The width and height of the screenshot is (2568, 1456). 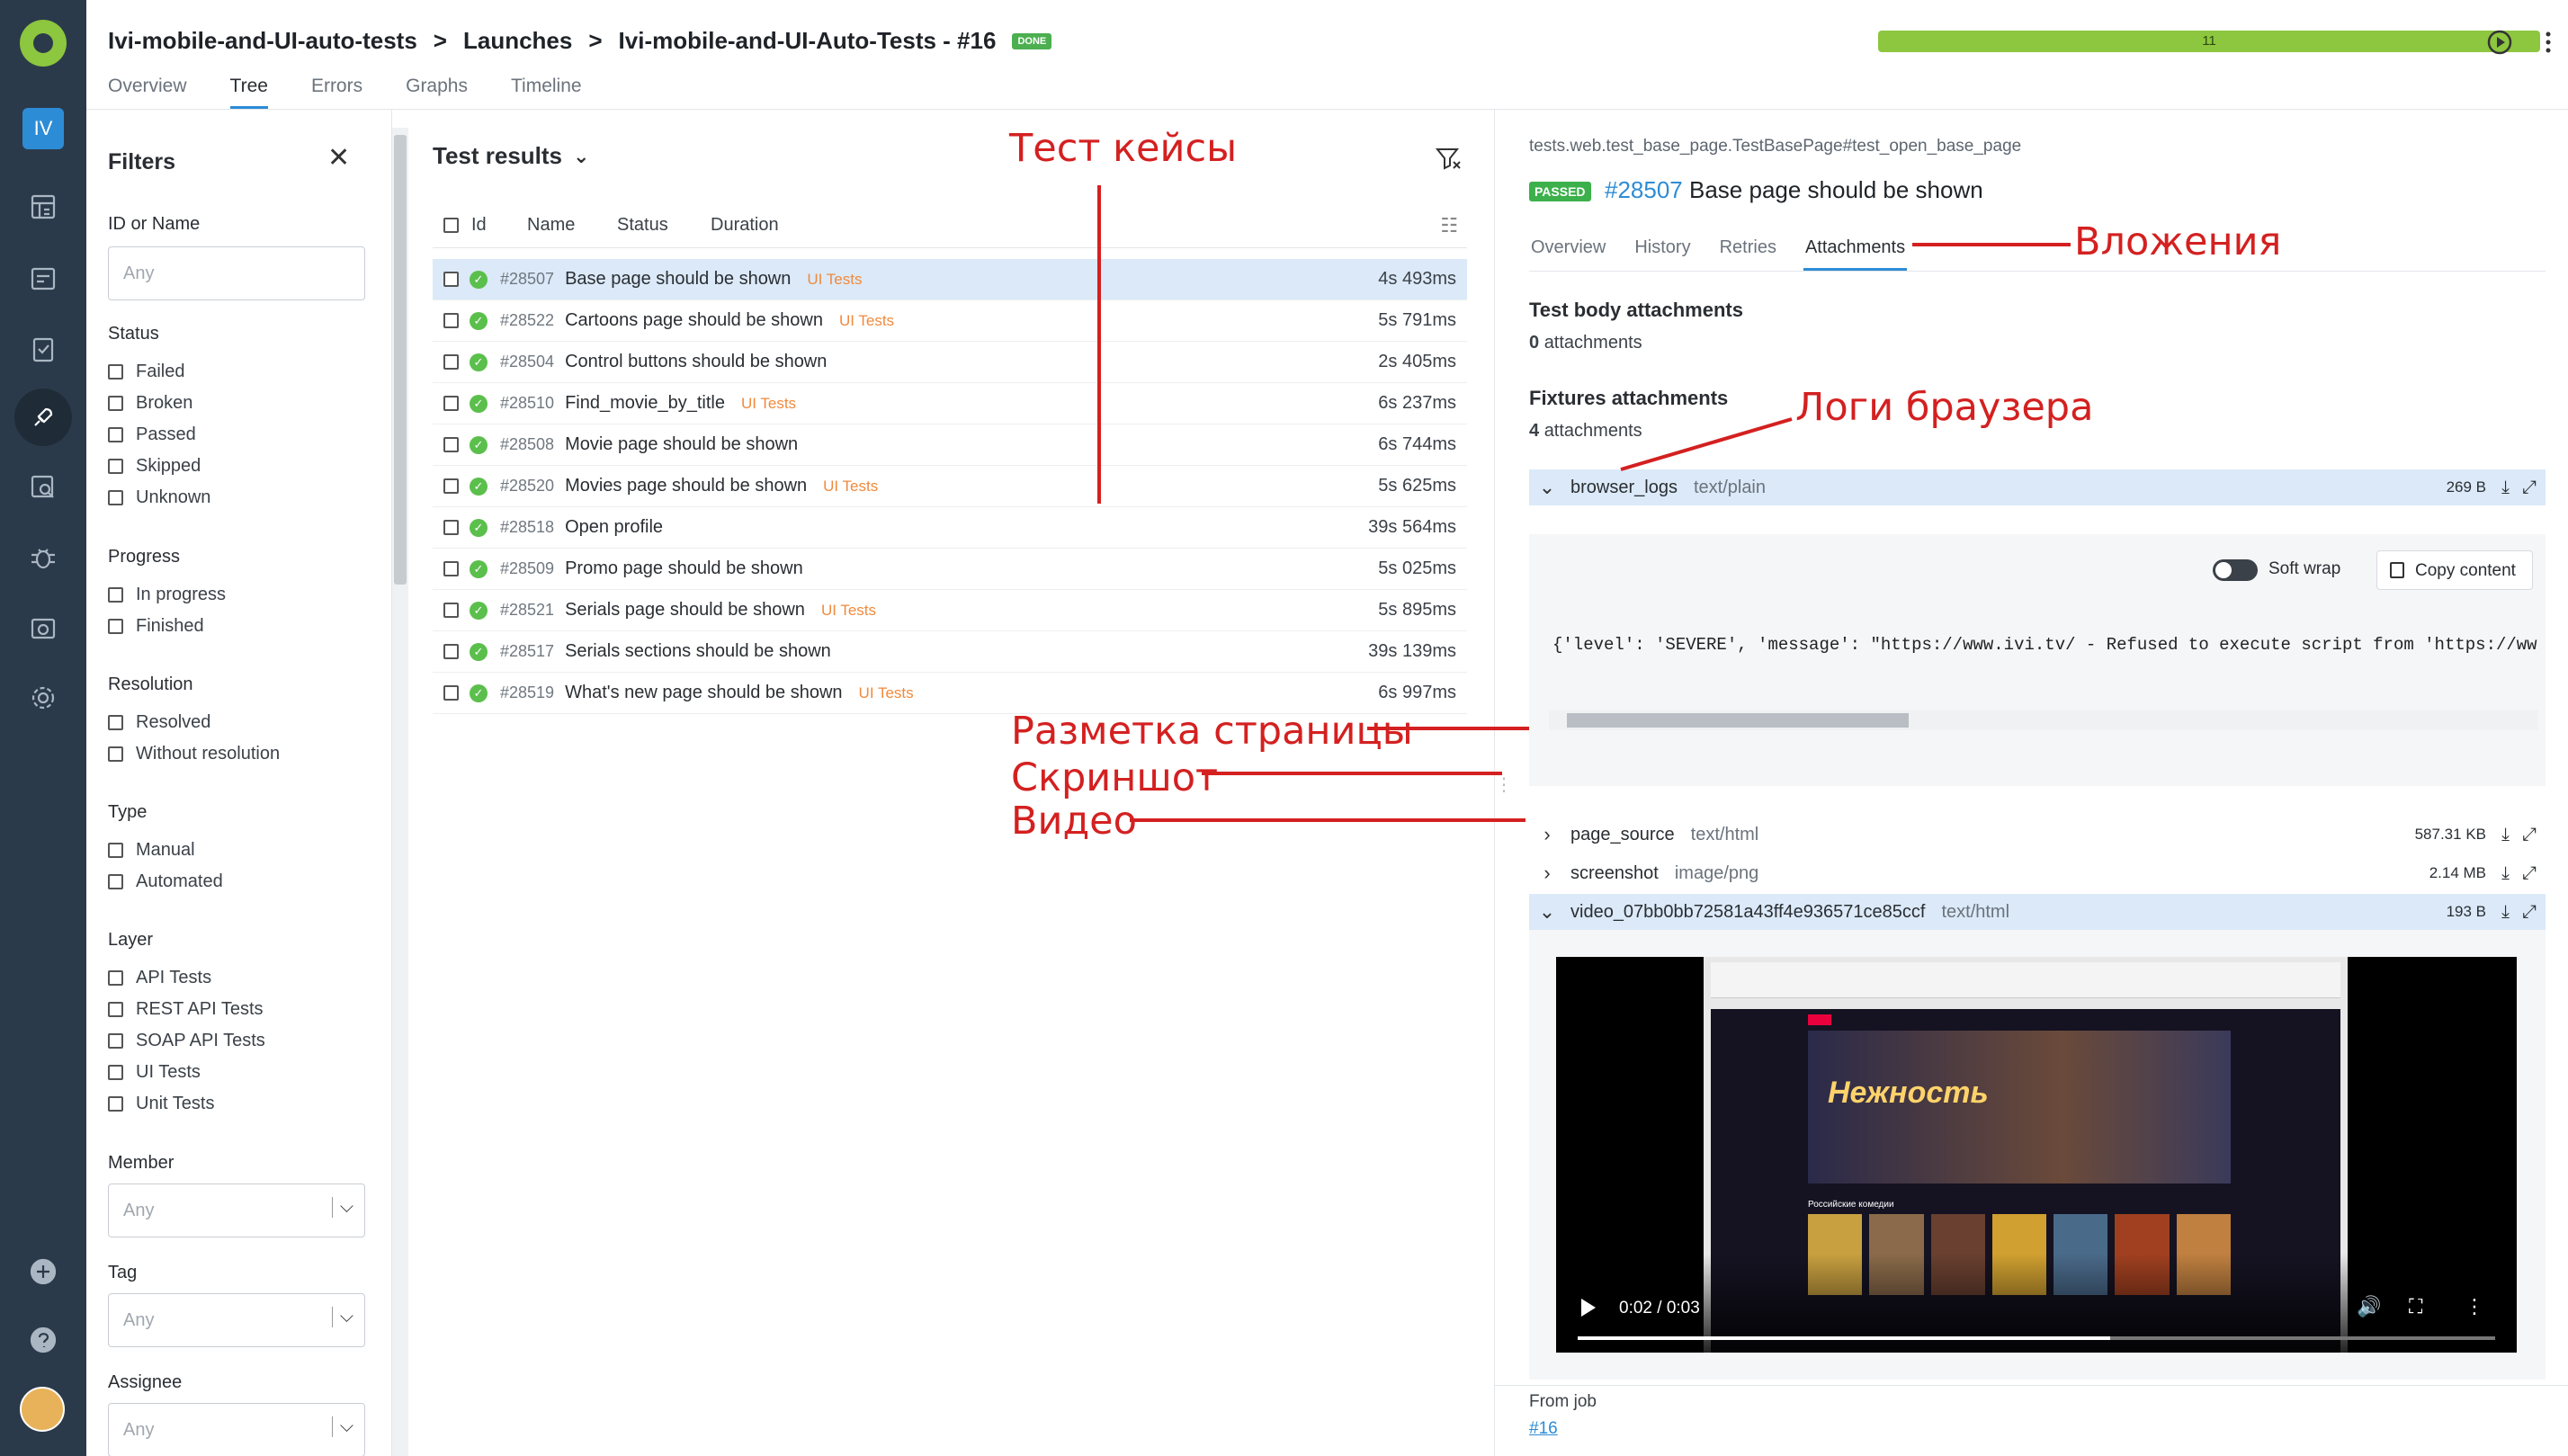 I want to click on filter-layer-api: API Tests, so click(x=159, y=978).